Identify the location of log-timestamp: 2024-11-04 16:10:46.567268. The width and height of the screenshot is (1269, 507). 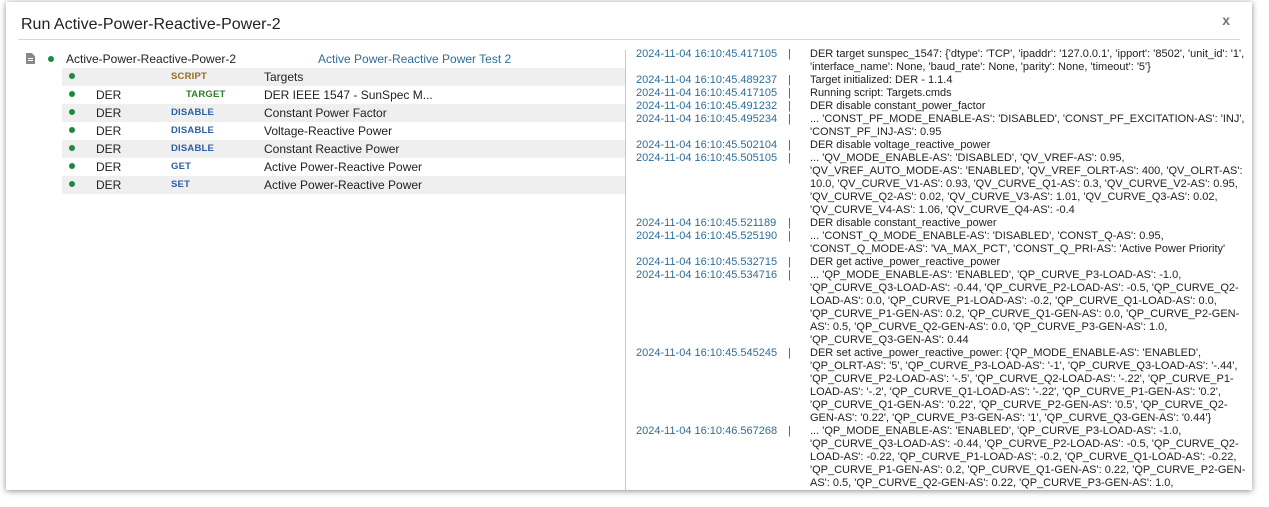
(707, 431).